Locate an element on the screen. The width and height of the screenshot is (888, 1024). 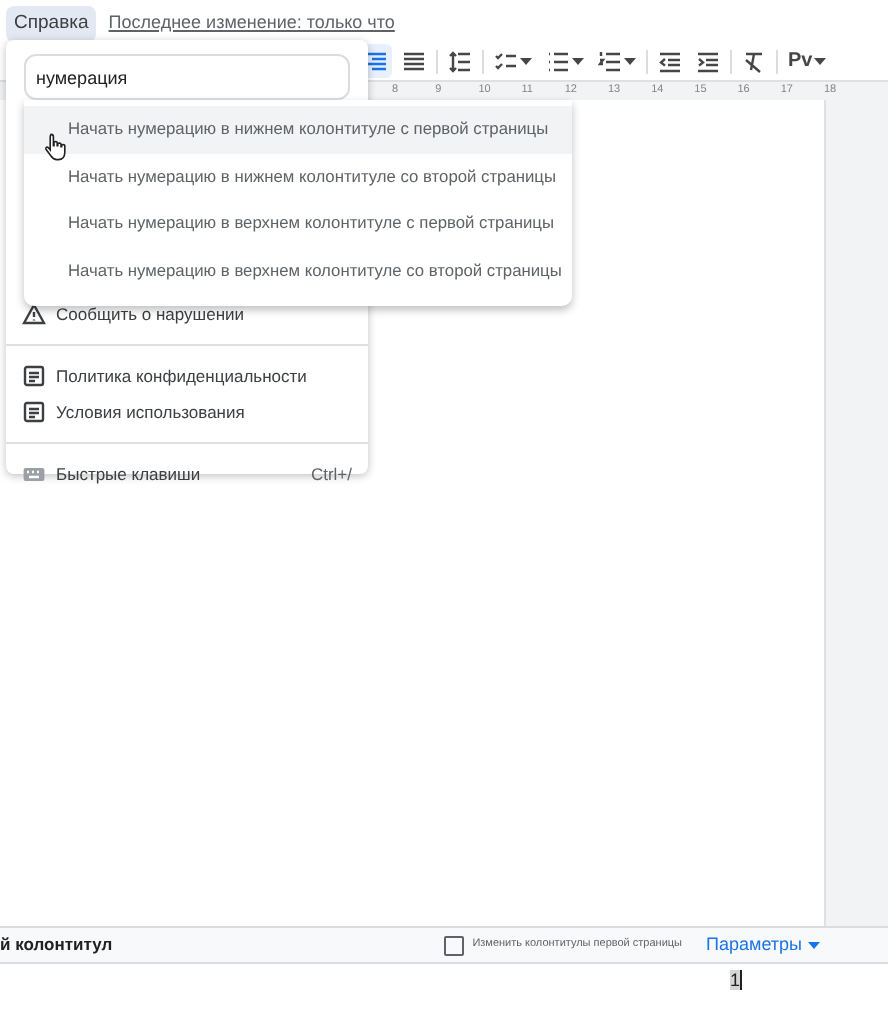
increase-indent-icon is located at coordinates (708, 61).